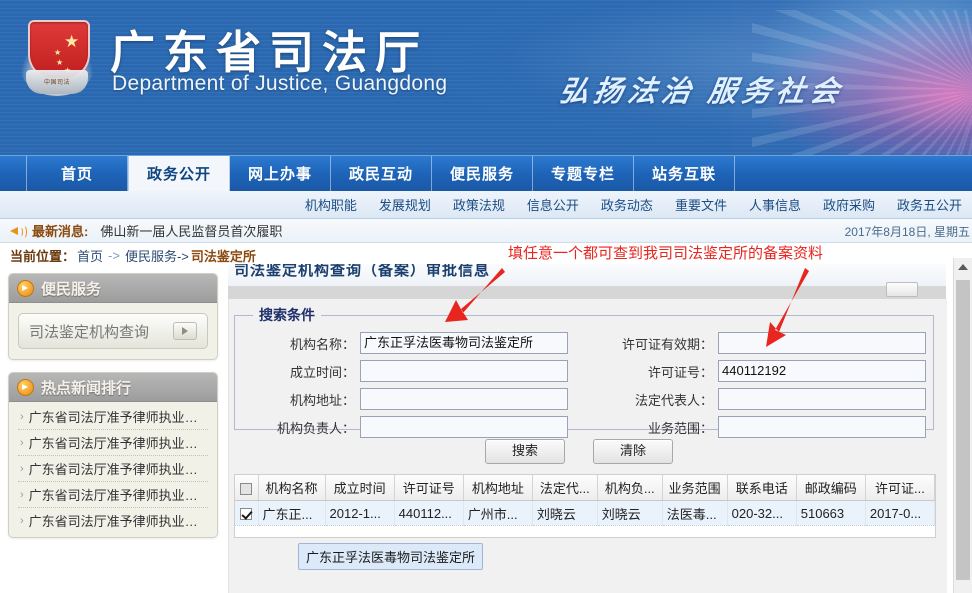  I want to click on subnav-item-7: 政府采购, so click(849, 204).